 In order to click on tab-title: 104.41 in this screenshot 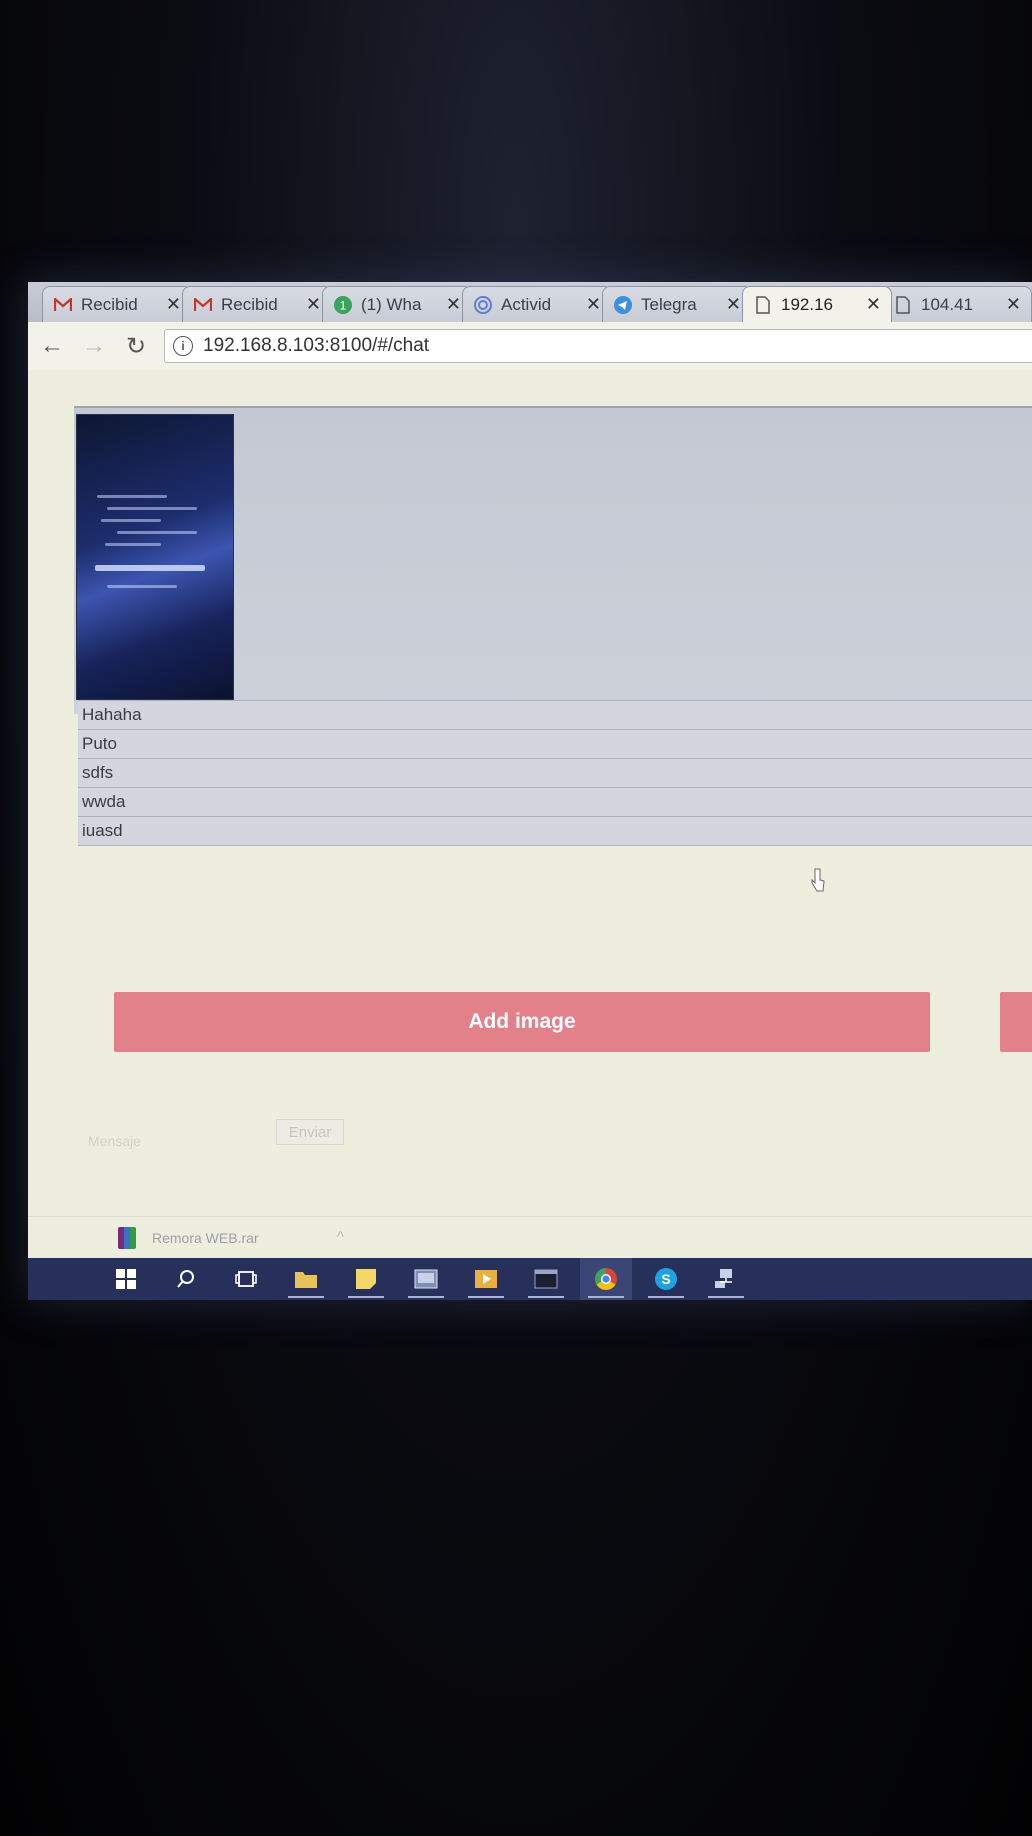, I will do `click(947, 304)`.